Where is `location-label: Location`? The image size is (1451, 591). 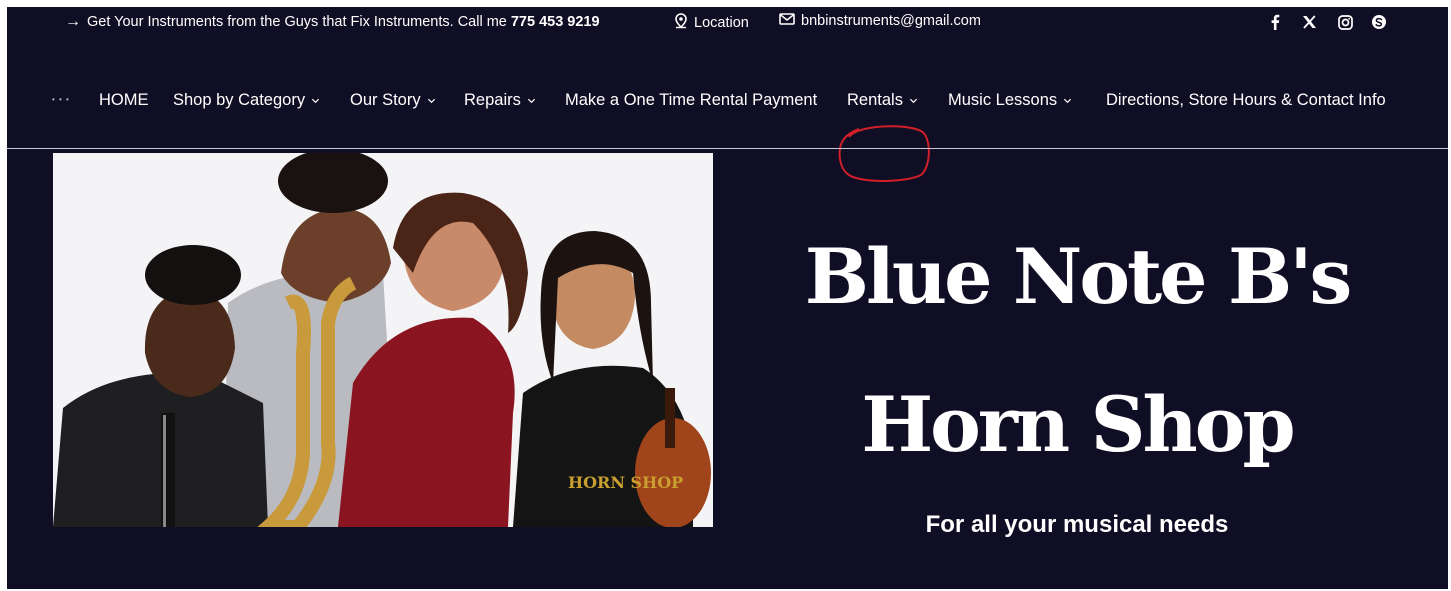
location-label: Location is located at coordinates (721, 23).